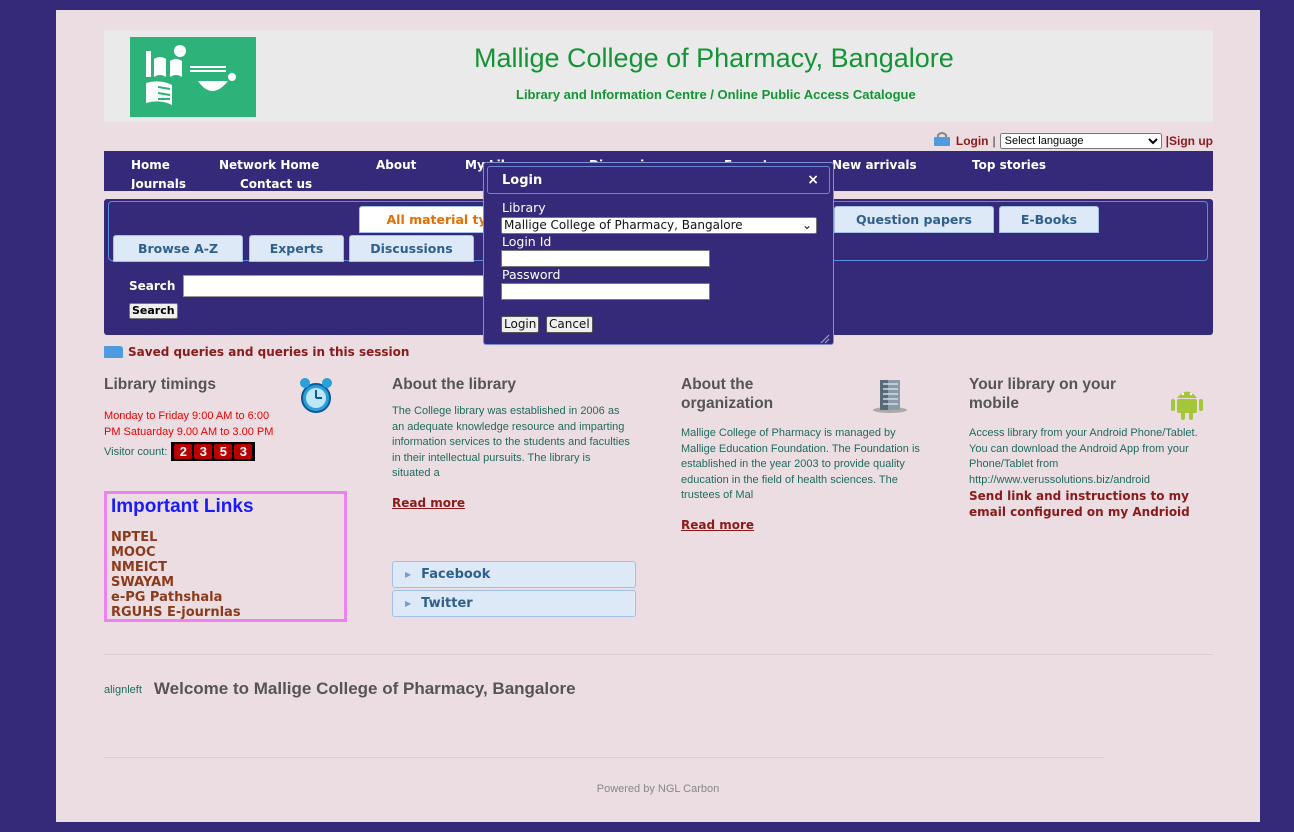 This screenshot has height=832, width=1294. What do you see at coordinates (182, 506) in the screenshot?
I see `important-links-title: Important Links` at bounding box center [182, 506].